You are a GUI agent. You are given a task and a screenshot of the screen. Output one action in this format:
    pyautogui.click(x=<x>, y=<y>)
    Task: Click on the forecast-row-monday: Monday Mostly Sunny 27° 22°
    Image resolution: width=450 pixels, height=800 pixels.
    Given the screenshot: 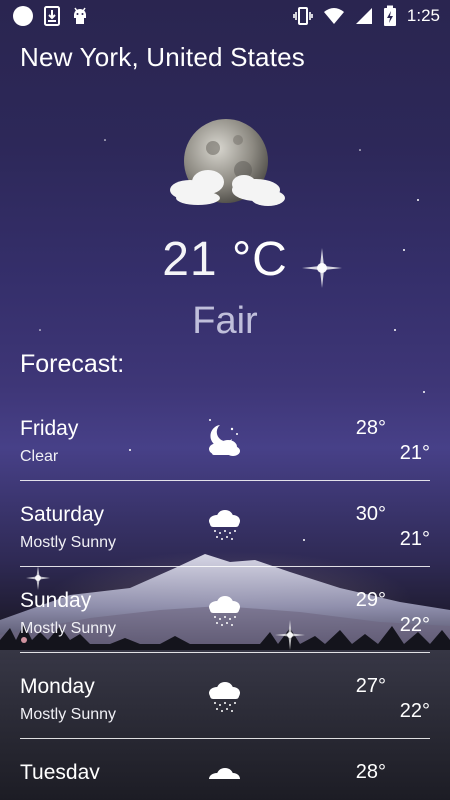 What is the action you would take?
    pyautogui.click(x=225, y=696)
    